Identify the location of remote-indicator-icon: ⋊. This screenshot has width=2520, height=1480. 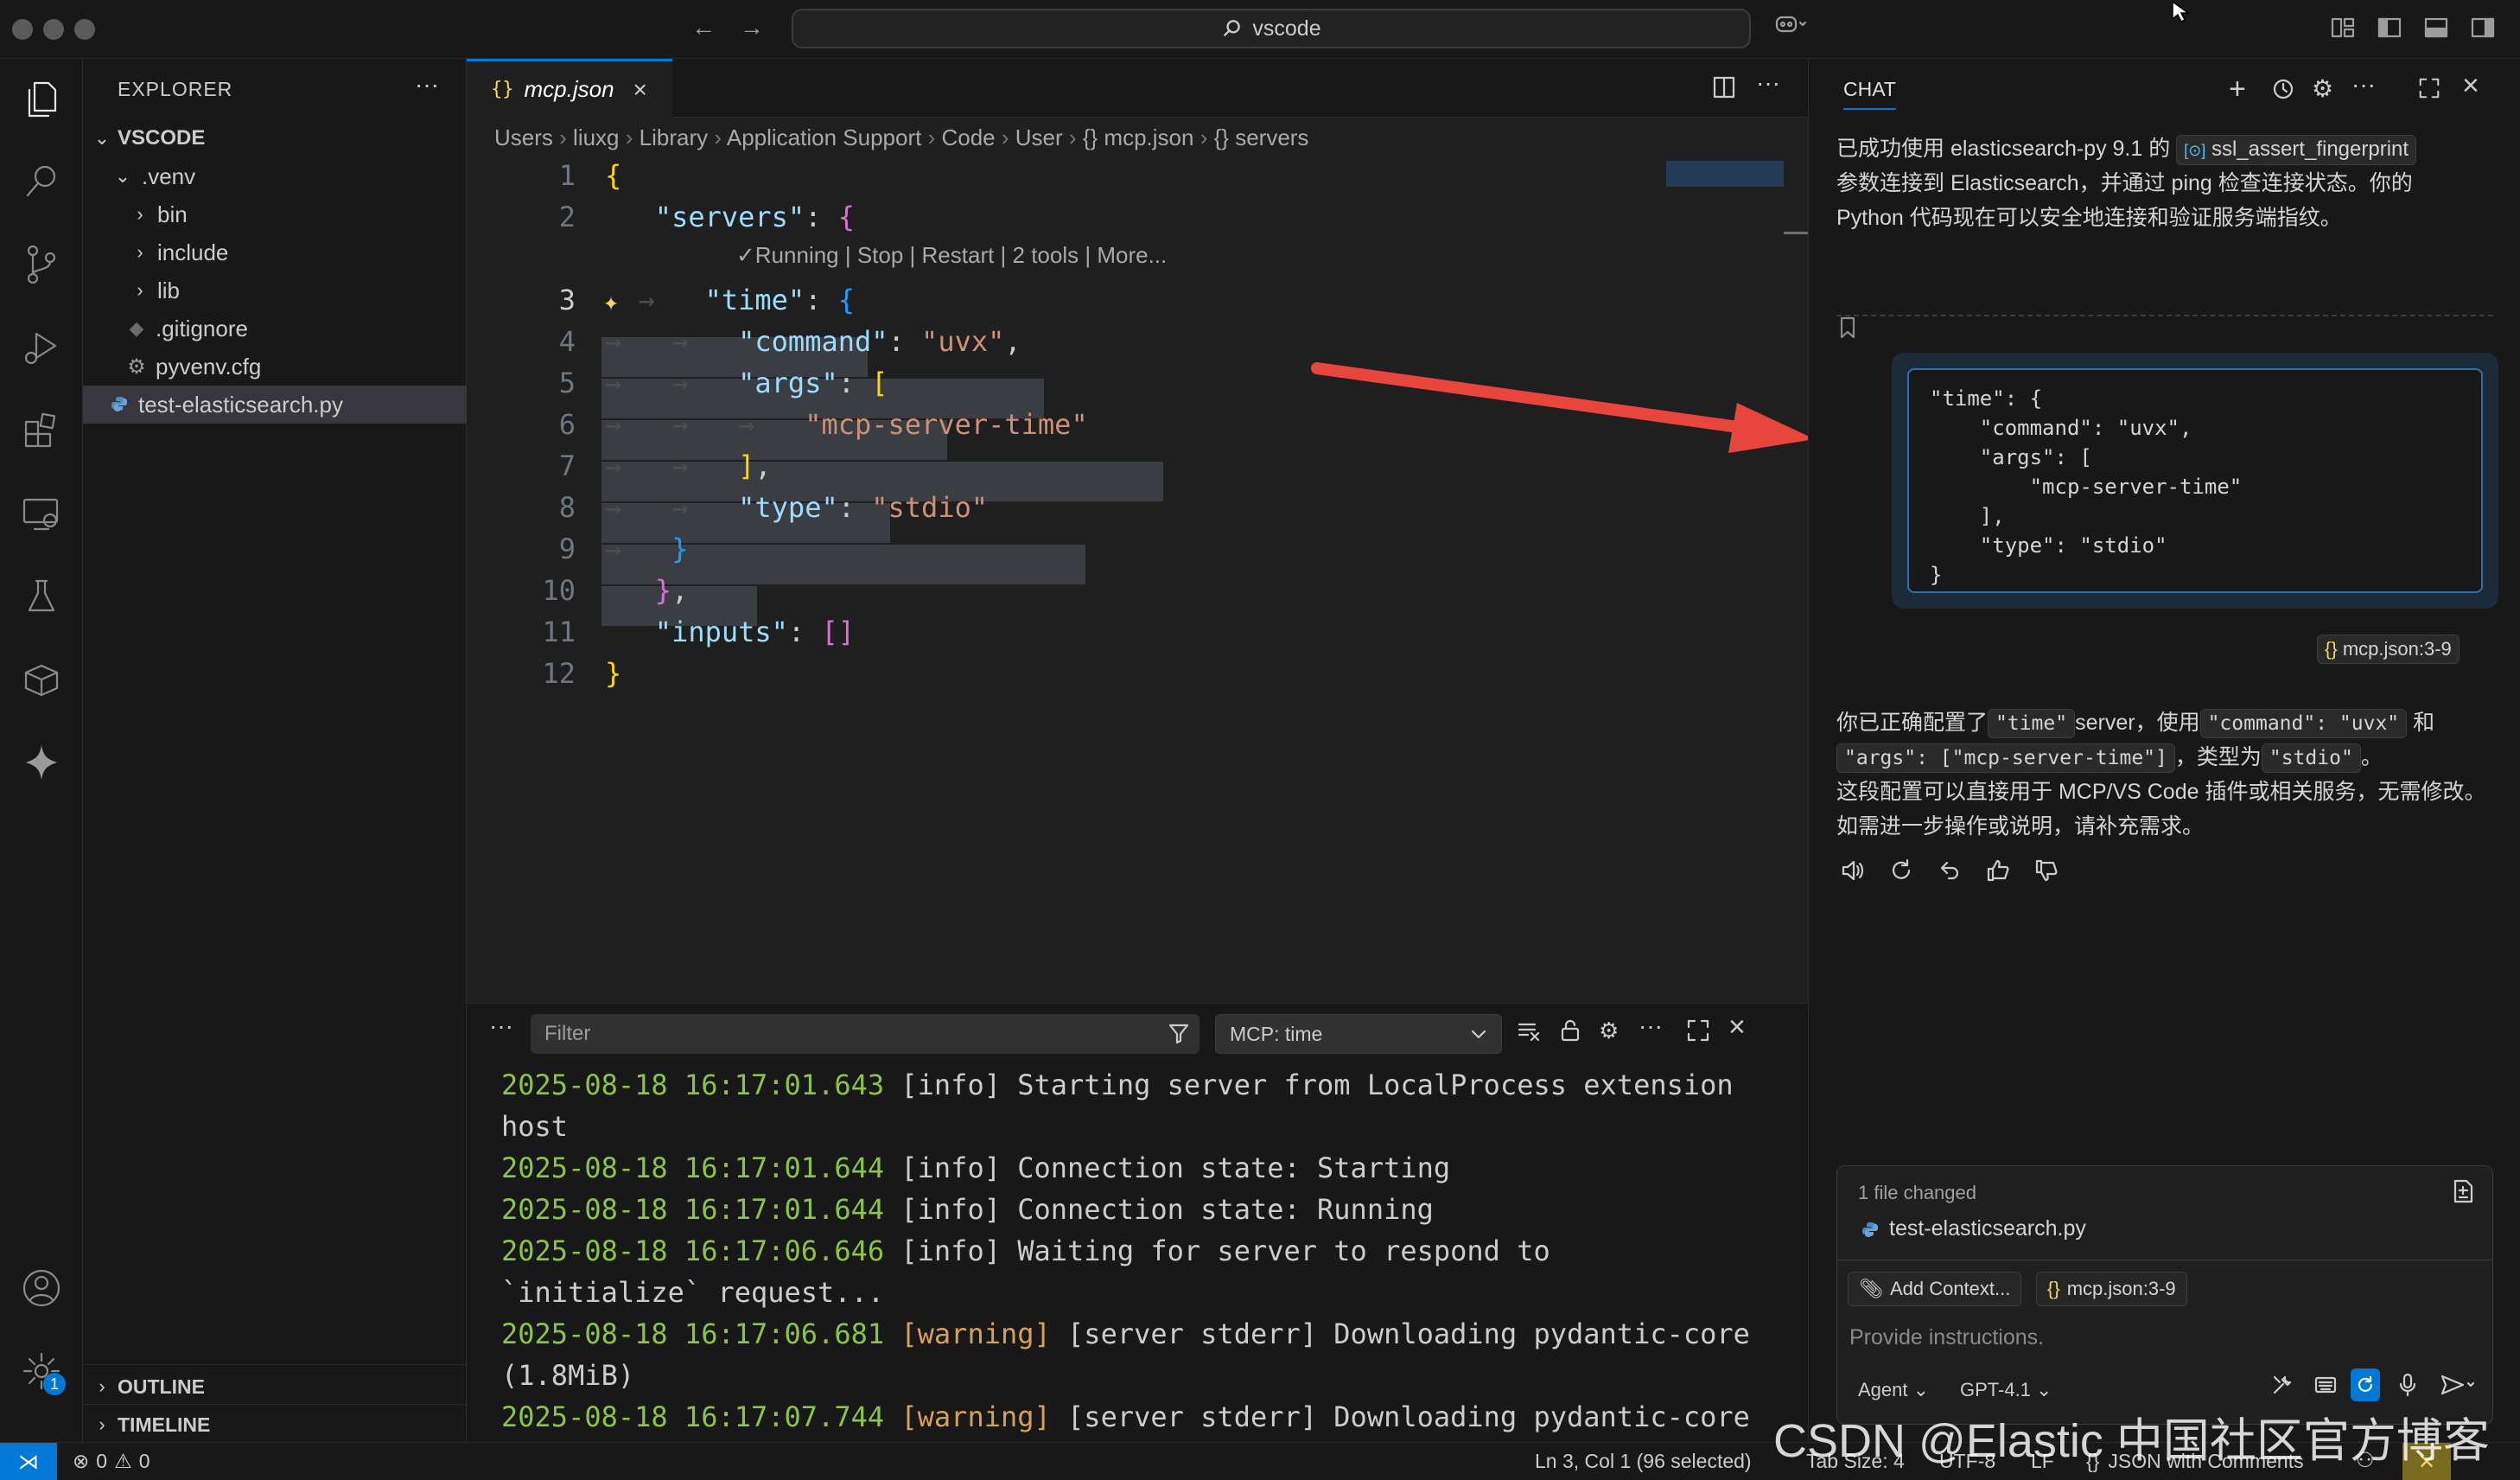
(29, 1461).